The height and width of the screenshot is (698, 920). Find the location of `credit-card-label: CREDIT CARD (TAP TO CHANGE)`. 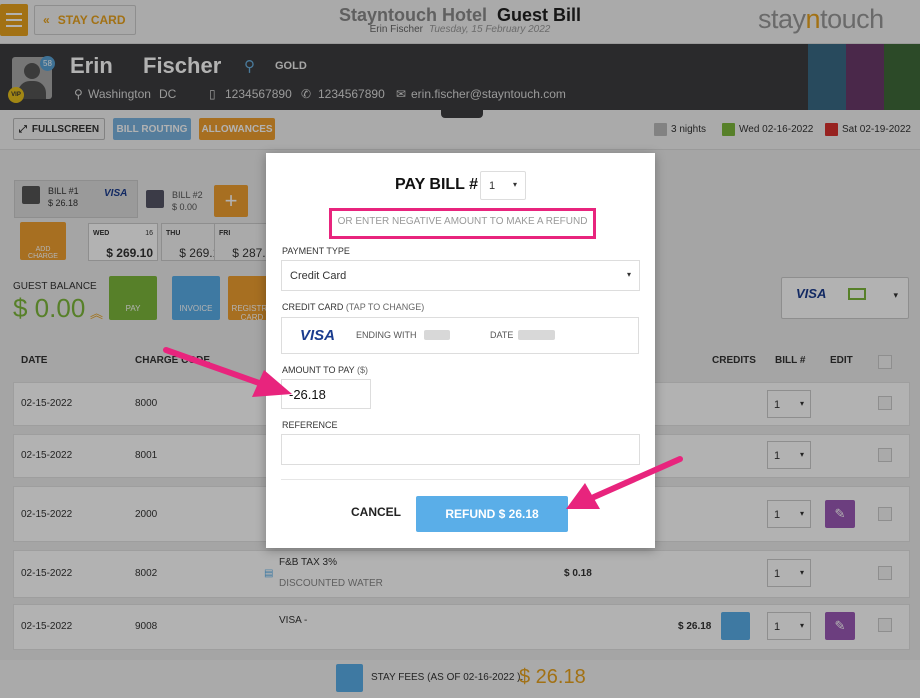

credit-card-label: CREDIT CARD (TAP TO CHANGE) is located at coordinates (353, 307).